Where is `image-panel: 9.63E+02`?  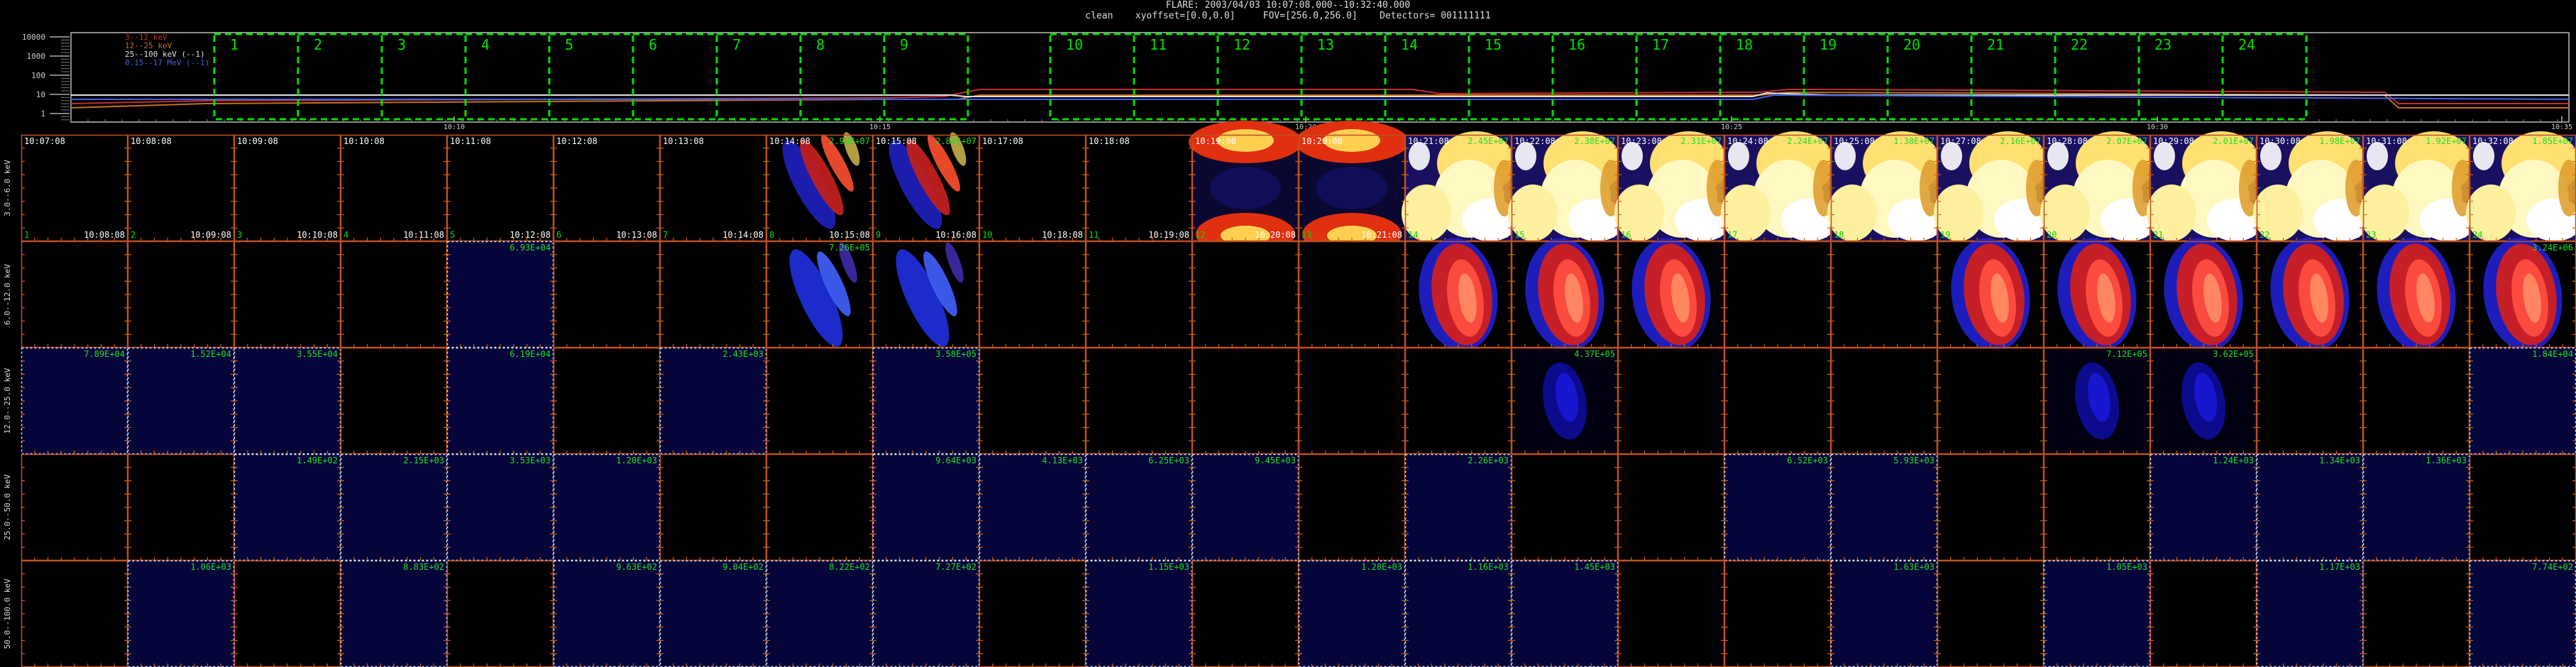 image-panel: 9.63E+02 is located at coordinates (607, 613).